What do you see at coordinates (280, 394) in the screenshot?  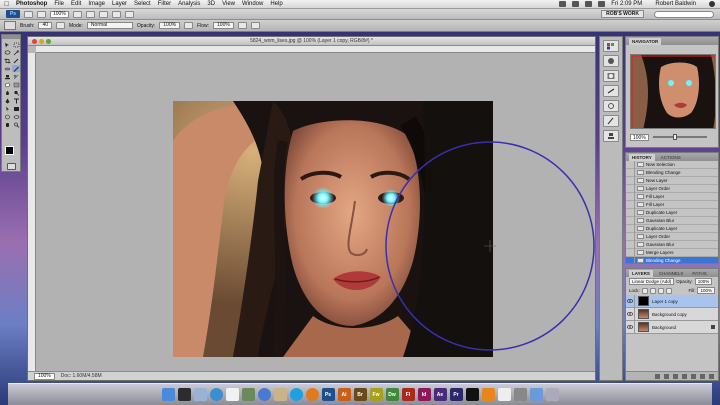 I see `preview-icon` at bounding box center [280, 394].